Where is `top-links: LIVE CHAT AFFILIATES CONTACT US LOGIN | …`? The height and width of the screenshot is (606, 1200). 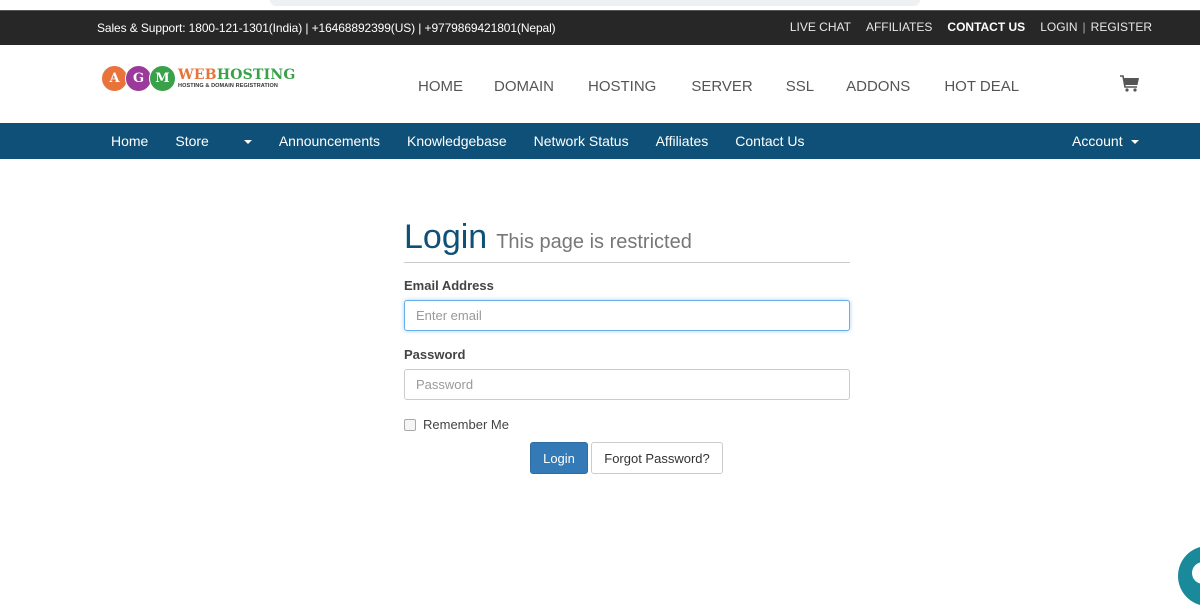
top-links: LIVE CHAT AFFILIATES CONTACT US LOGIN | … is located at coordinates (971, 27).